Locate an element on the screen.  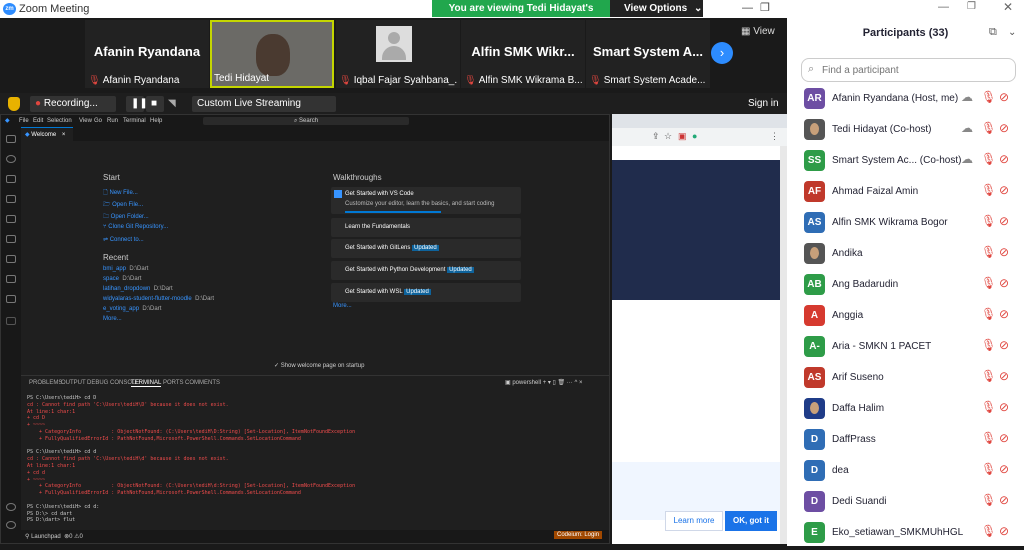
mic-muted-icon: 🎙 is located at coordinates (345, 80).